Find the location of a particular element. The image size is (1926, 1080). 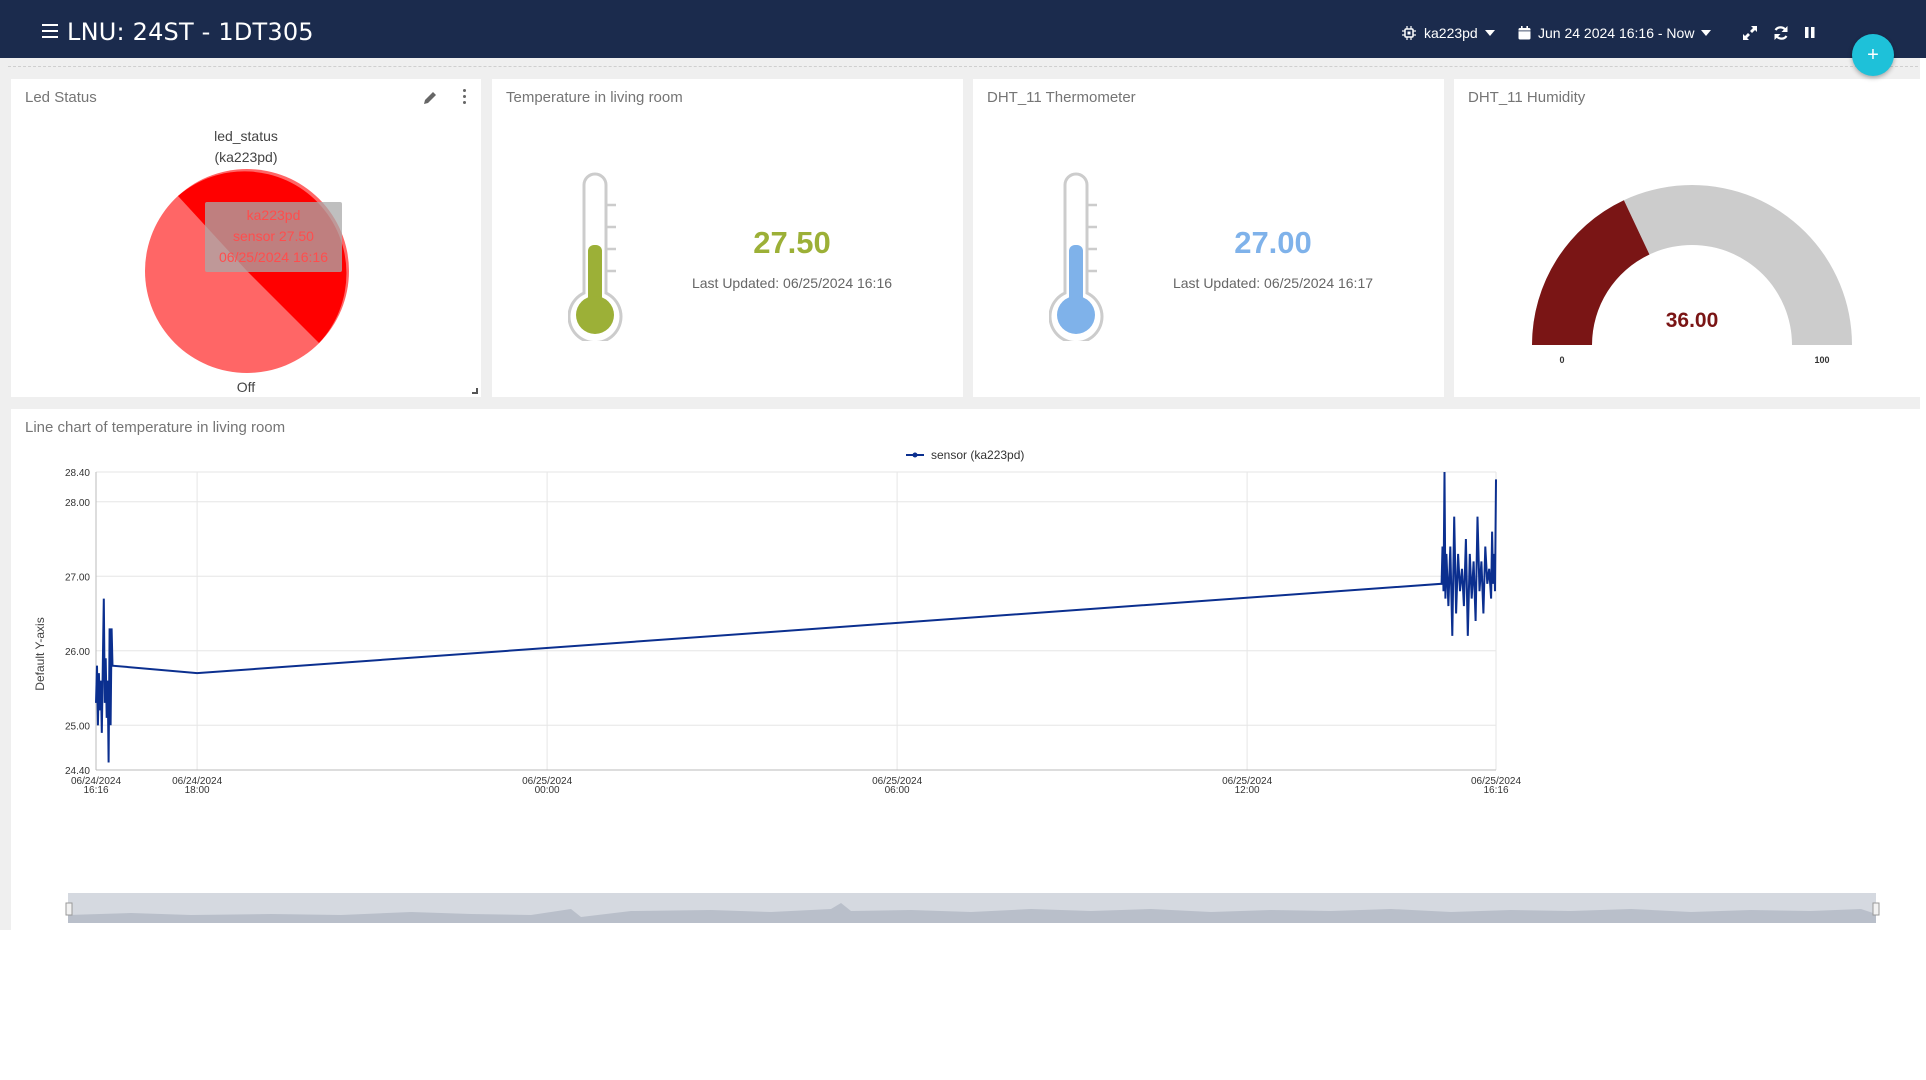

widget-title: DHT_11 Humidity is located at coordinates (1527, 97).